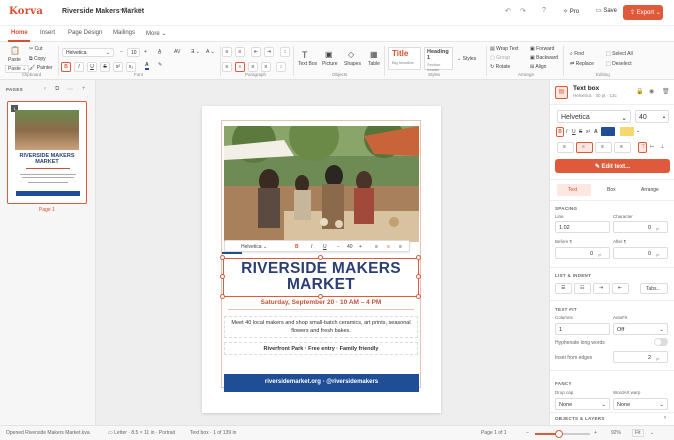  I want to click on text-color-swatch, so click(608, 131).